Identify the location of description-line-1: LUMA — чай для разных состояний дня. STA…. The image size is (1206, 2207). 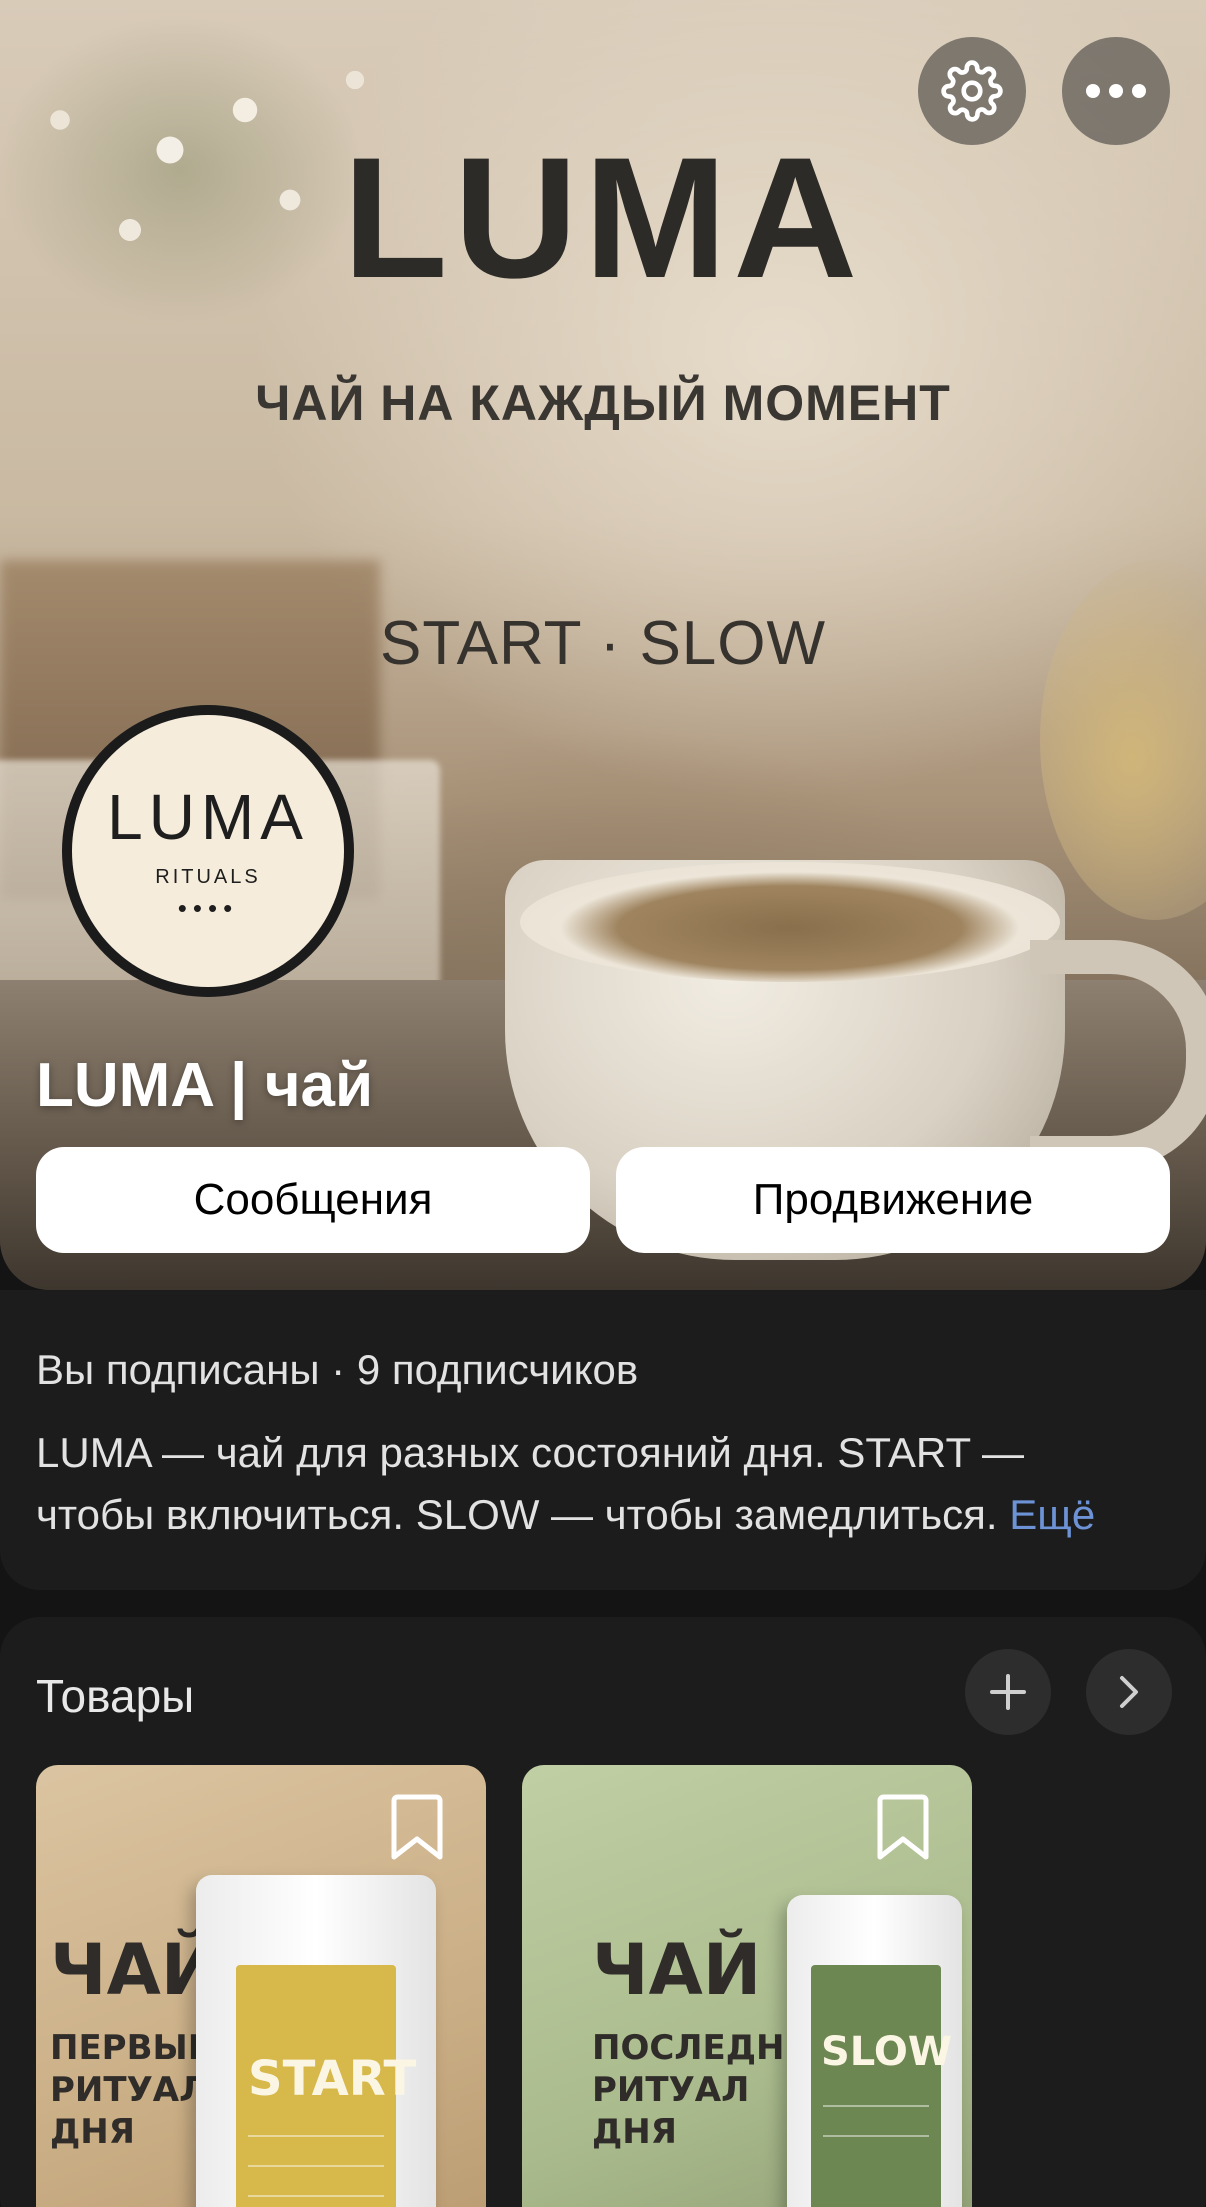
(530, 1452).